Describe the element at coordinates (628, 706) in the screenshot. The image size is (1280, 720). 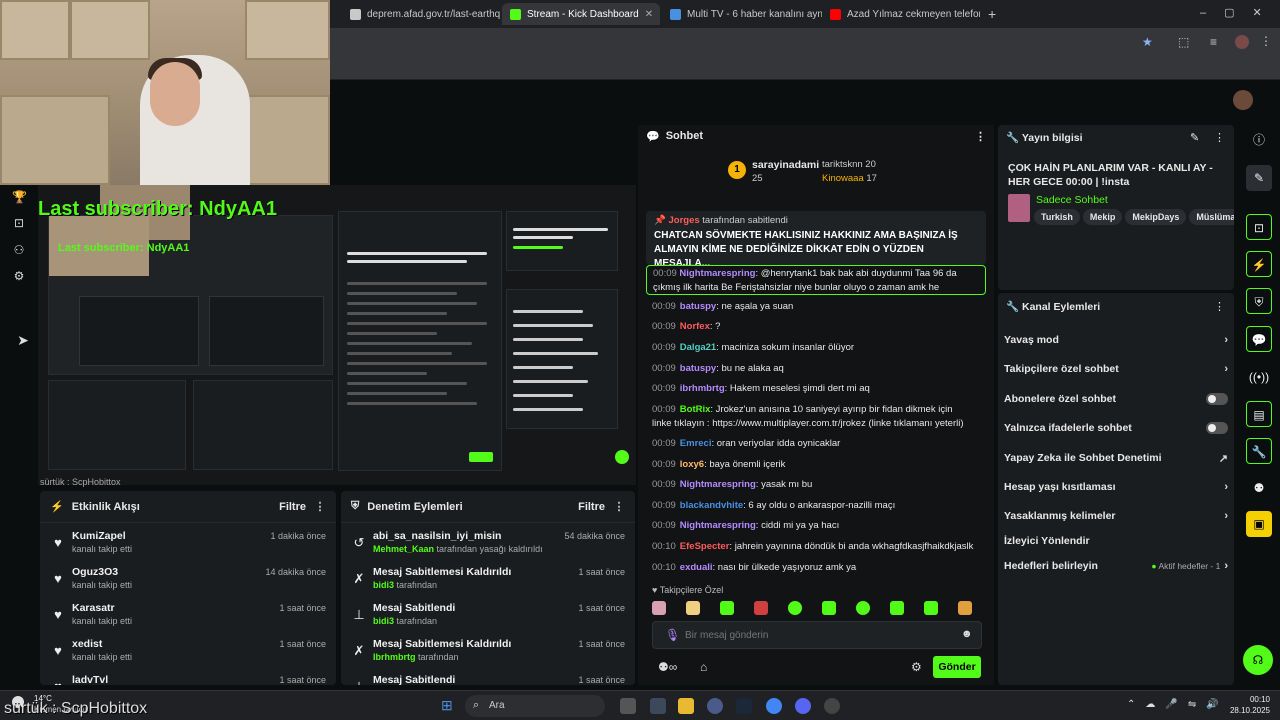
I see `task-view-icon` at that location.